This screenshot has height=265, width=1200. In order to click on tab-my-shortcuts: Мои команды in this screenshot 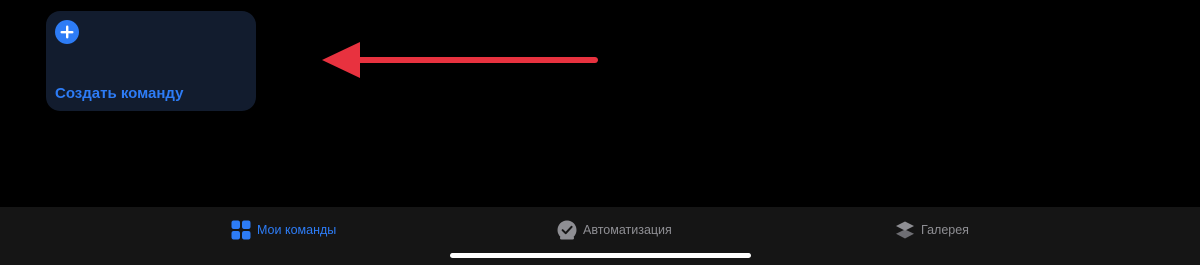, I will do `click(283, 230)`.